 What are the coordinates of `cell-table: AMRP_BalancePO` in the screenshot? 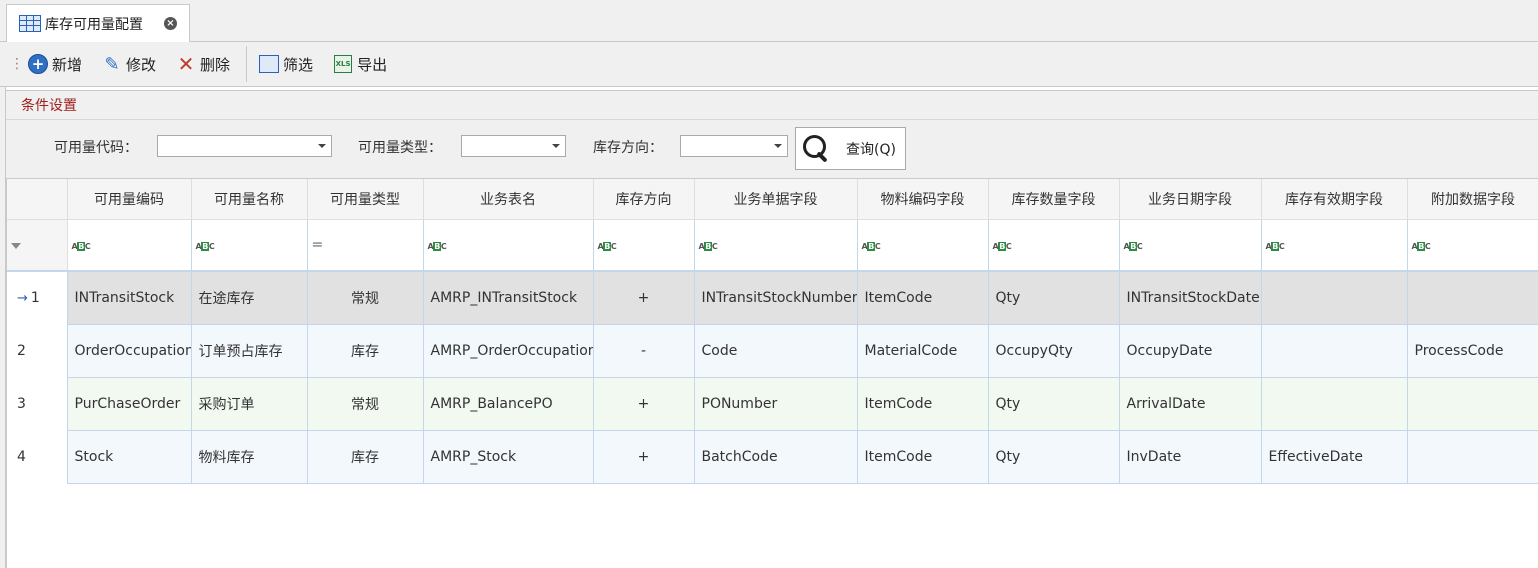 It's located at (508, 404).